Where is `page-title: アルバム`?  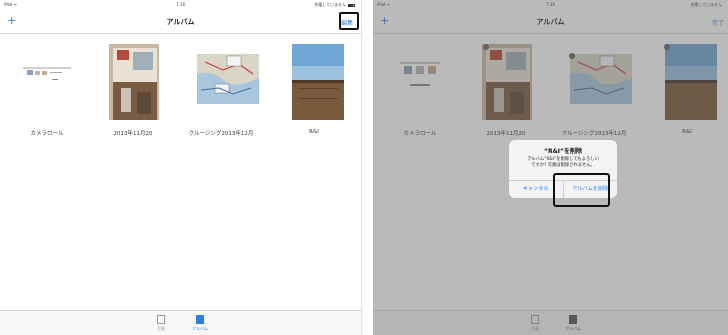 page-title: アルバム is located at coordinates (180, 22).